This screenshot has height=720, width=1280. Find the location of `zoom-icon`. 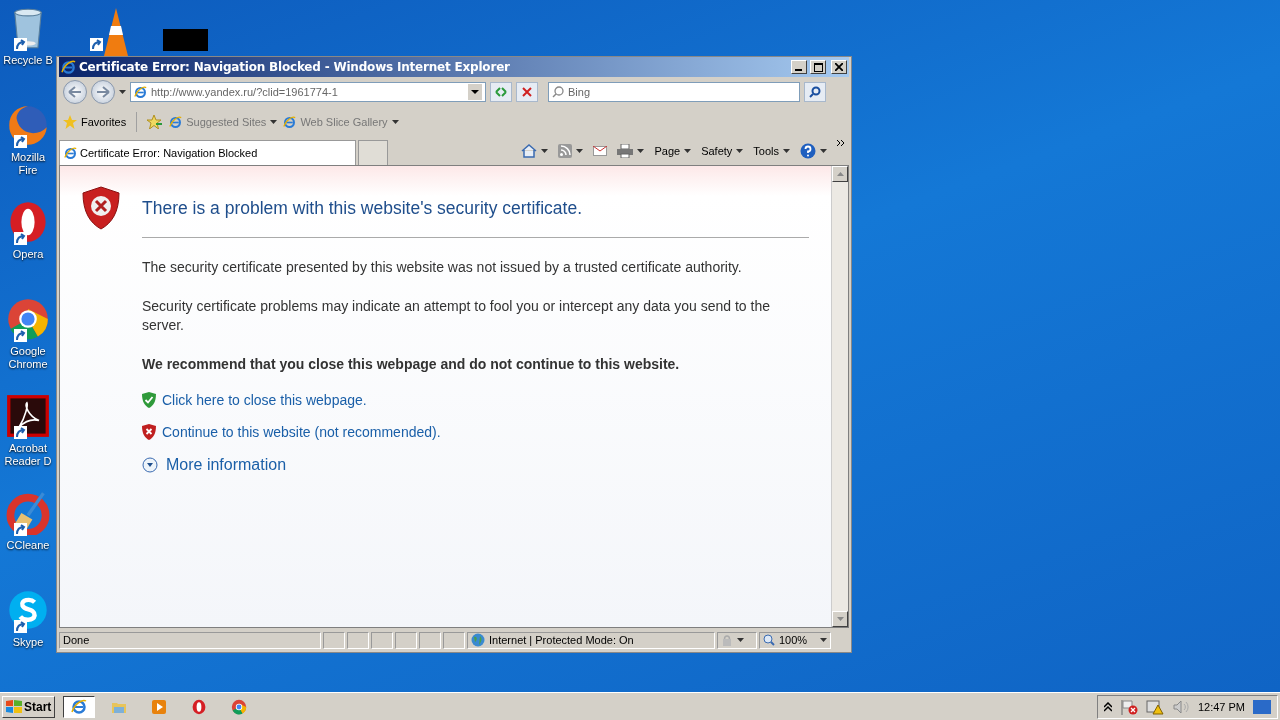

zoom-icon is located at coordinates (769, 640).